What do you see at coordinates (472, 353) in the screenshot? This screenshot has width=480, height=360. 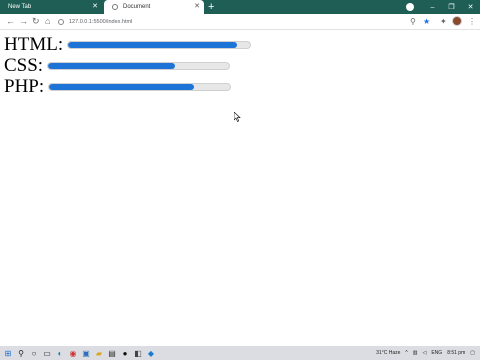 I see `notifications-icon: ▢` at bounding box center [472, 353].